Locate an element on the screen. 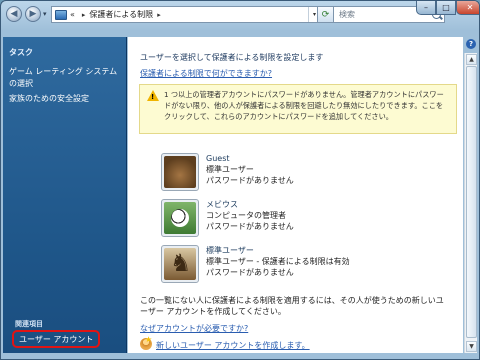 The height and width of the screenshot is (360, 480). breadcrumb-overflow: « is located at coordinates (72, 14).